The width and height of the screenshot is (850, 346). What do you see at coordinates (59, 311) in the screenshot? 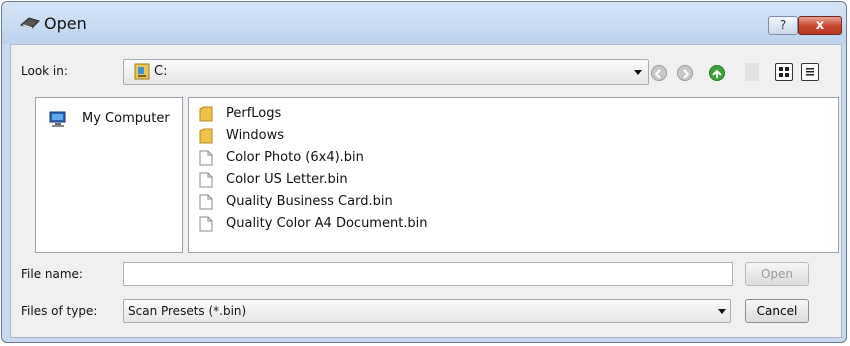
I see `files-of-type-label: Files of type:` at bounding box center [59, 311].